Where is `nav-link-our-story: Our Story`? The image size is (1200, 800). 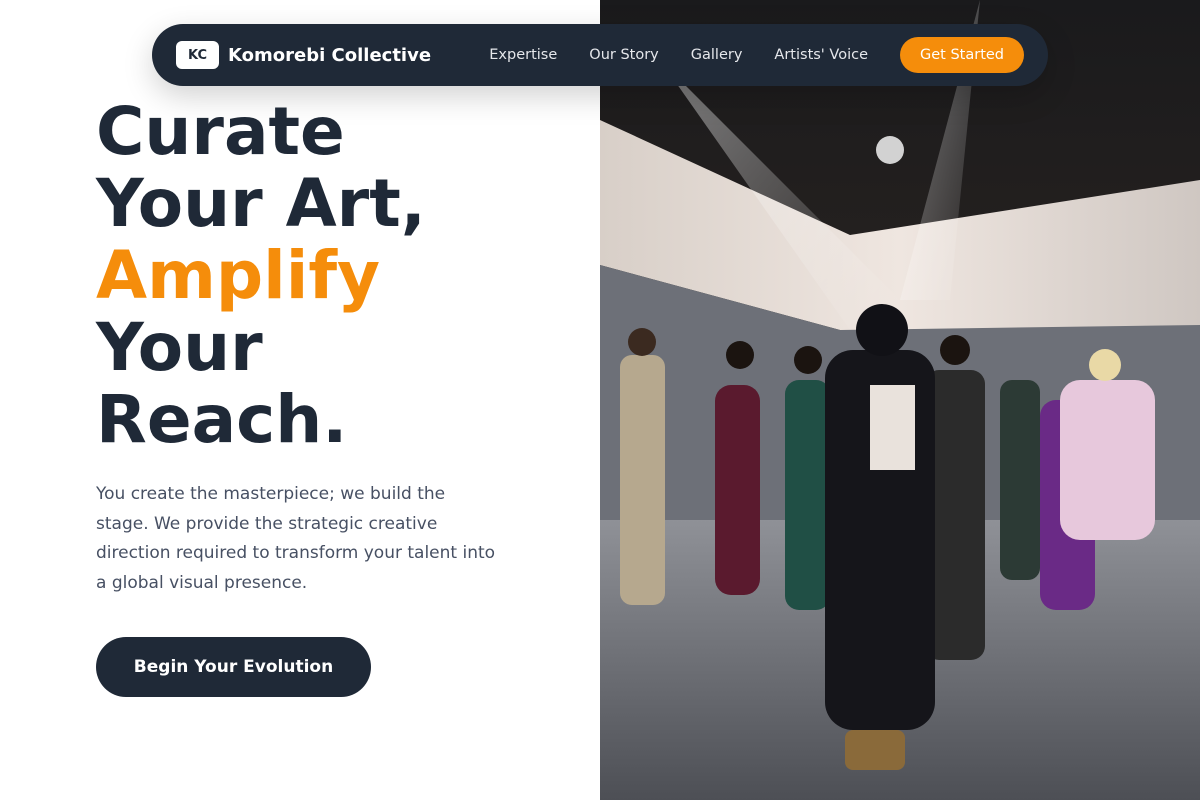
nav-link-our-story: Our Story is located at coordinates (623, 55).